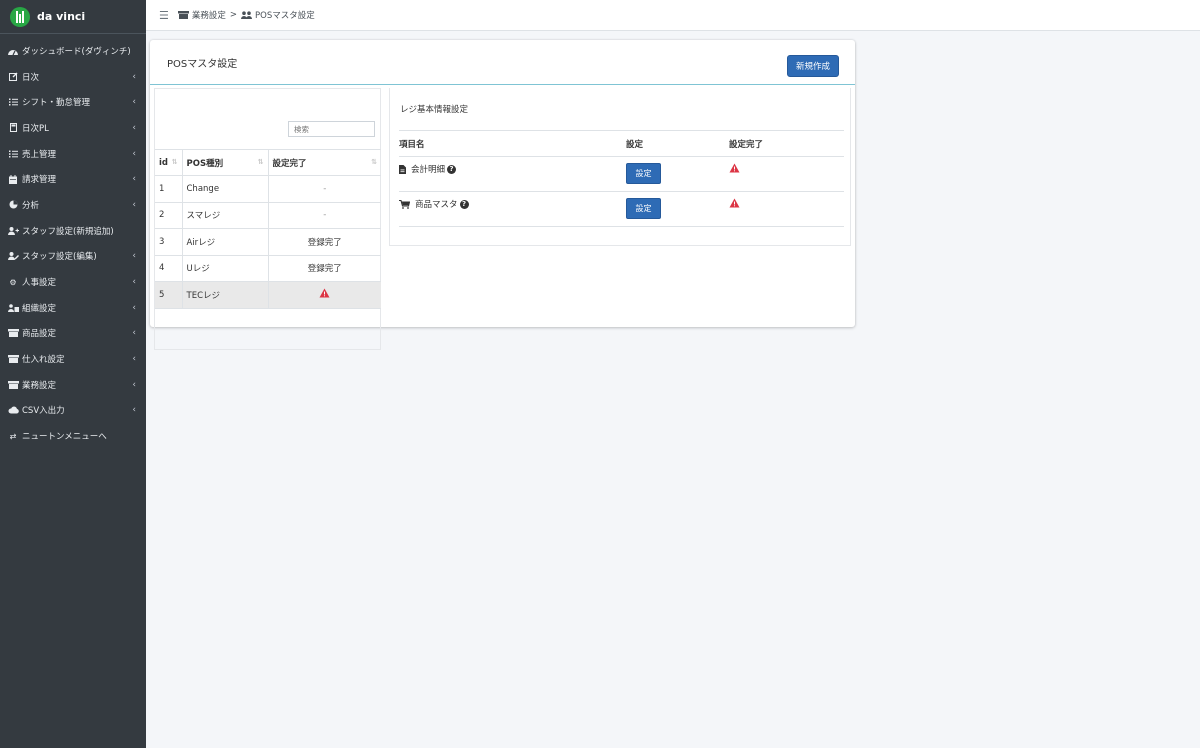 This screenshot has height=748, width=1200. Describe the element at coordinates (76, 51) in the screenshot. I see `sidebar-item-label: ダッシュボード(ダヴィンチ)` at that location.